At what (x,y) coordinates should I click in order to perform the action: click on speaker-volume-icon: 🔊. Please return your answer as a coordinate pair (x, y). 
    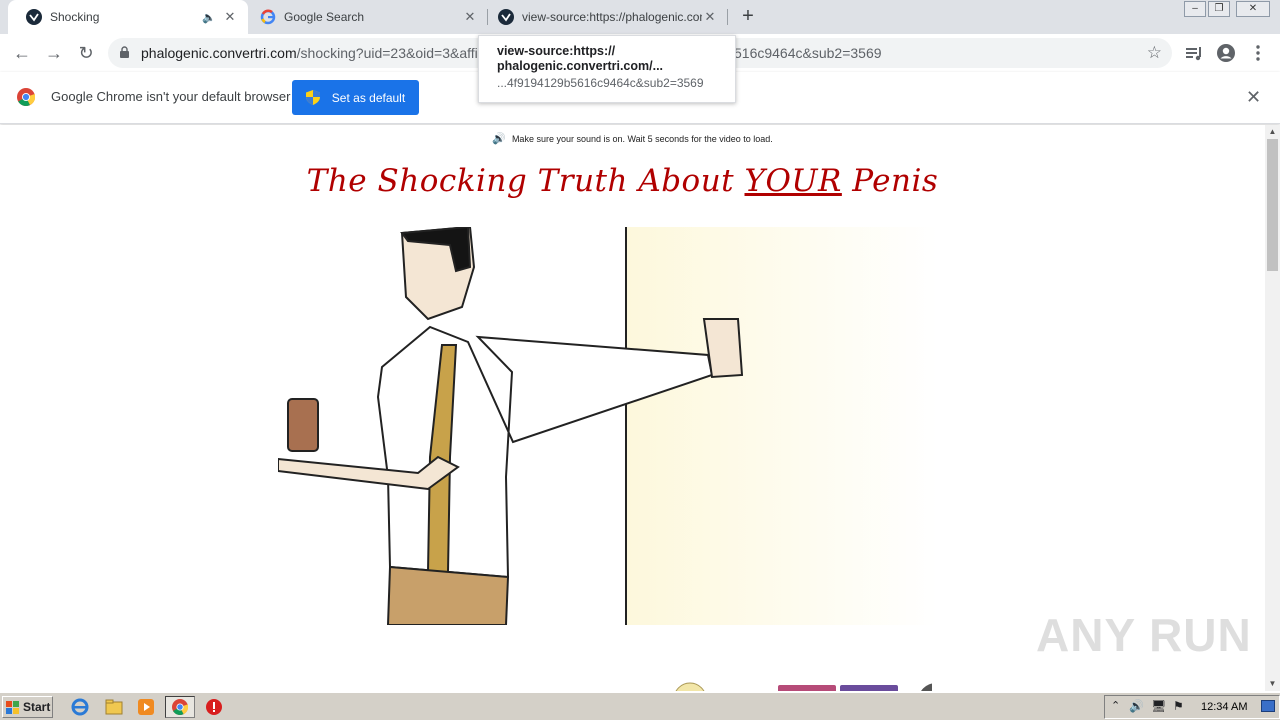
    Looking at the image, I should click on (499, 139).